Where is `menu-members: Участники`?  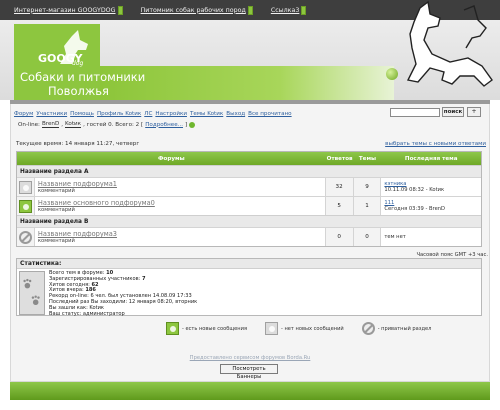 menu-members: Участники is located at coordinates (51, 114).